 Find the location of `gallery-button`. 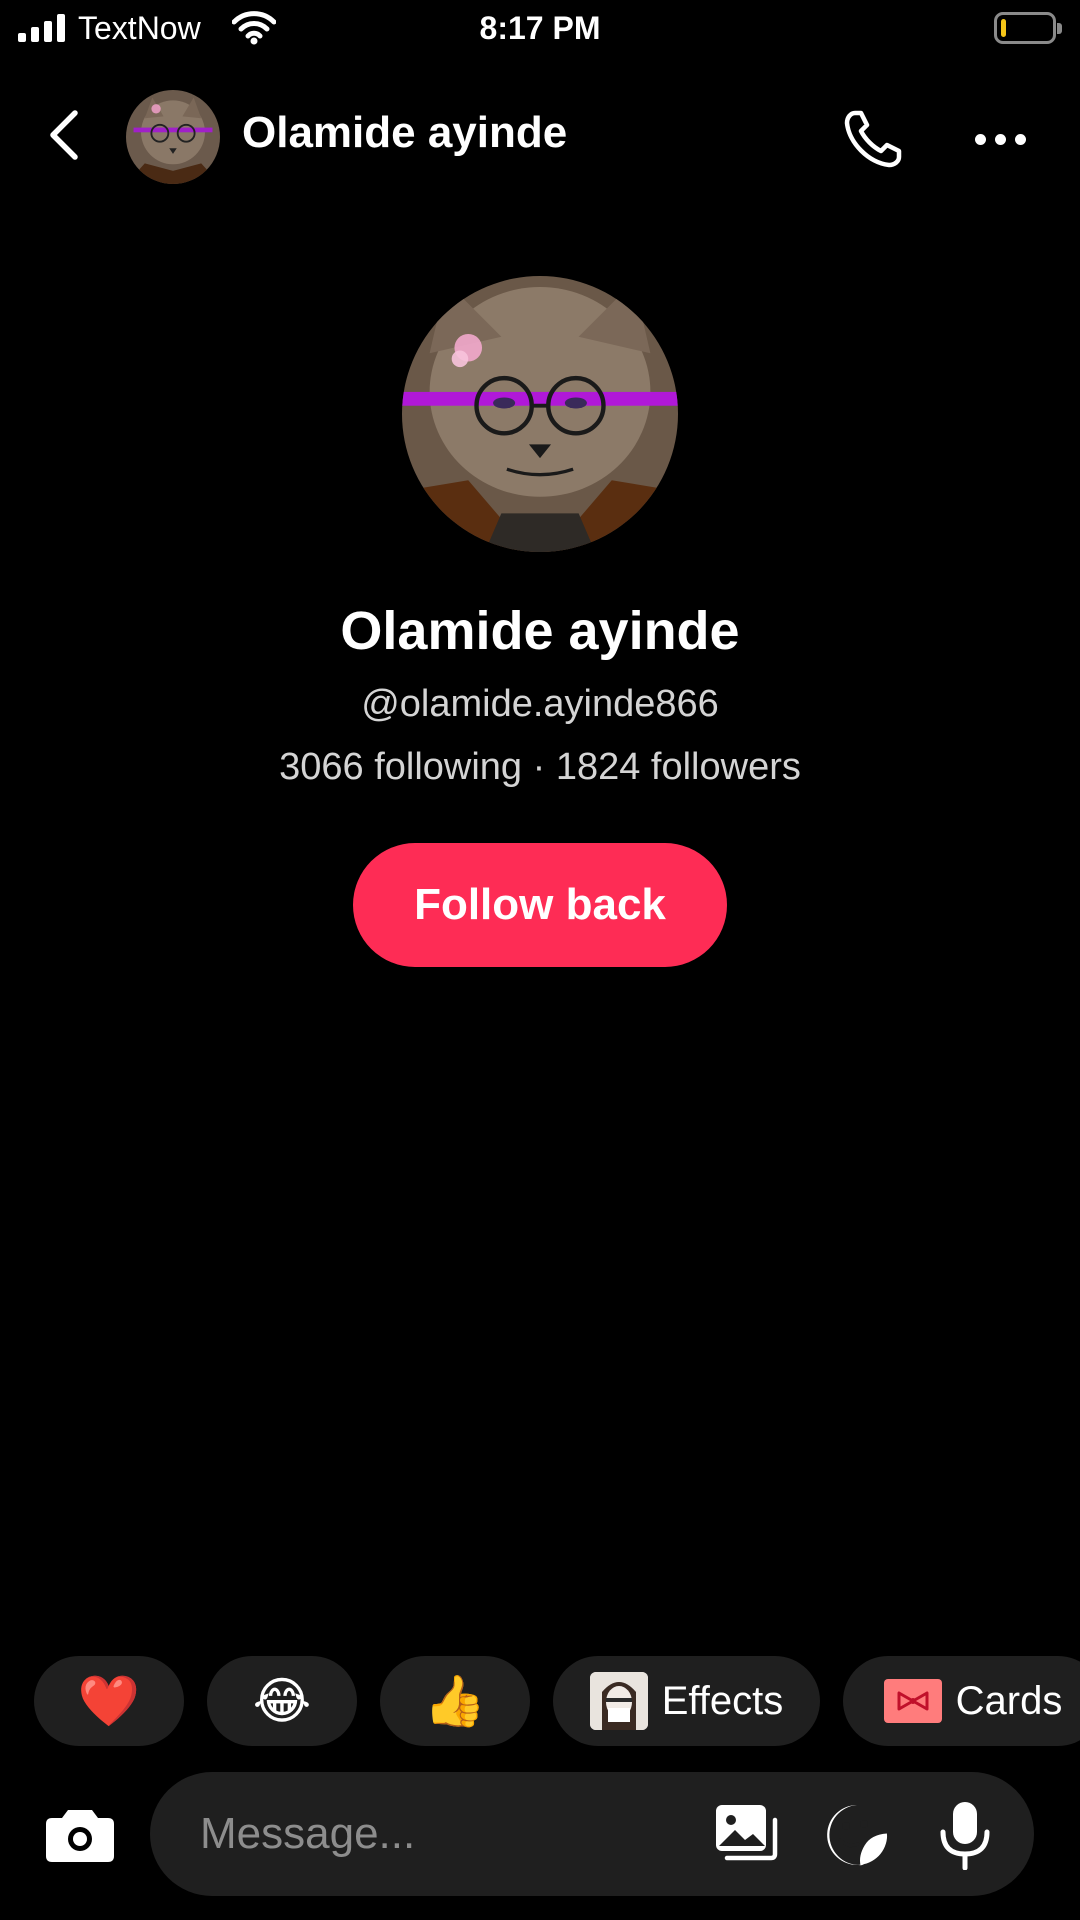

gallery-button is located at coordinates (746, 1835).